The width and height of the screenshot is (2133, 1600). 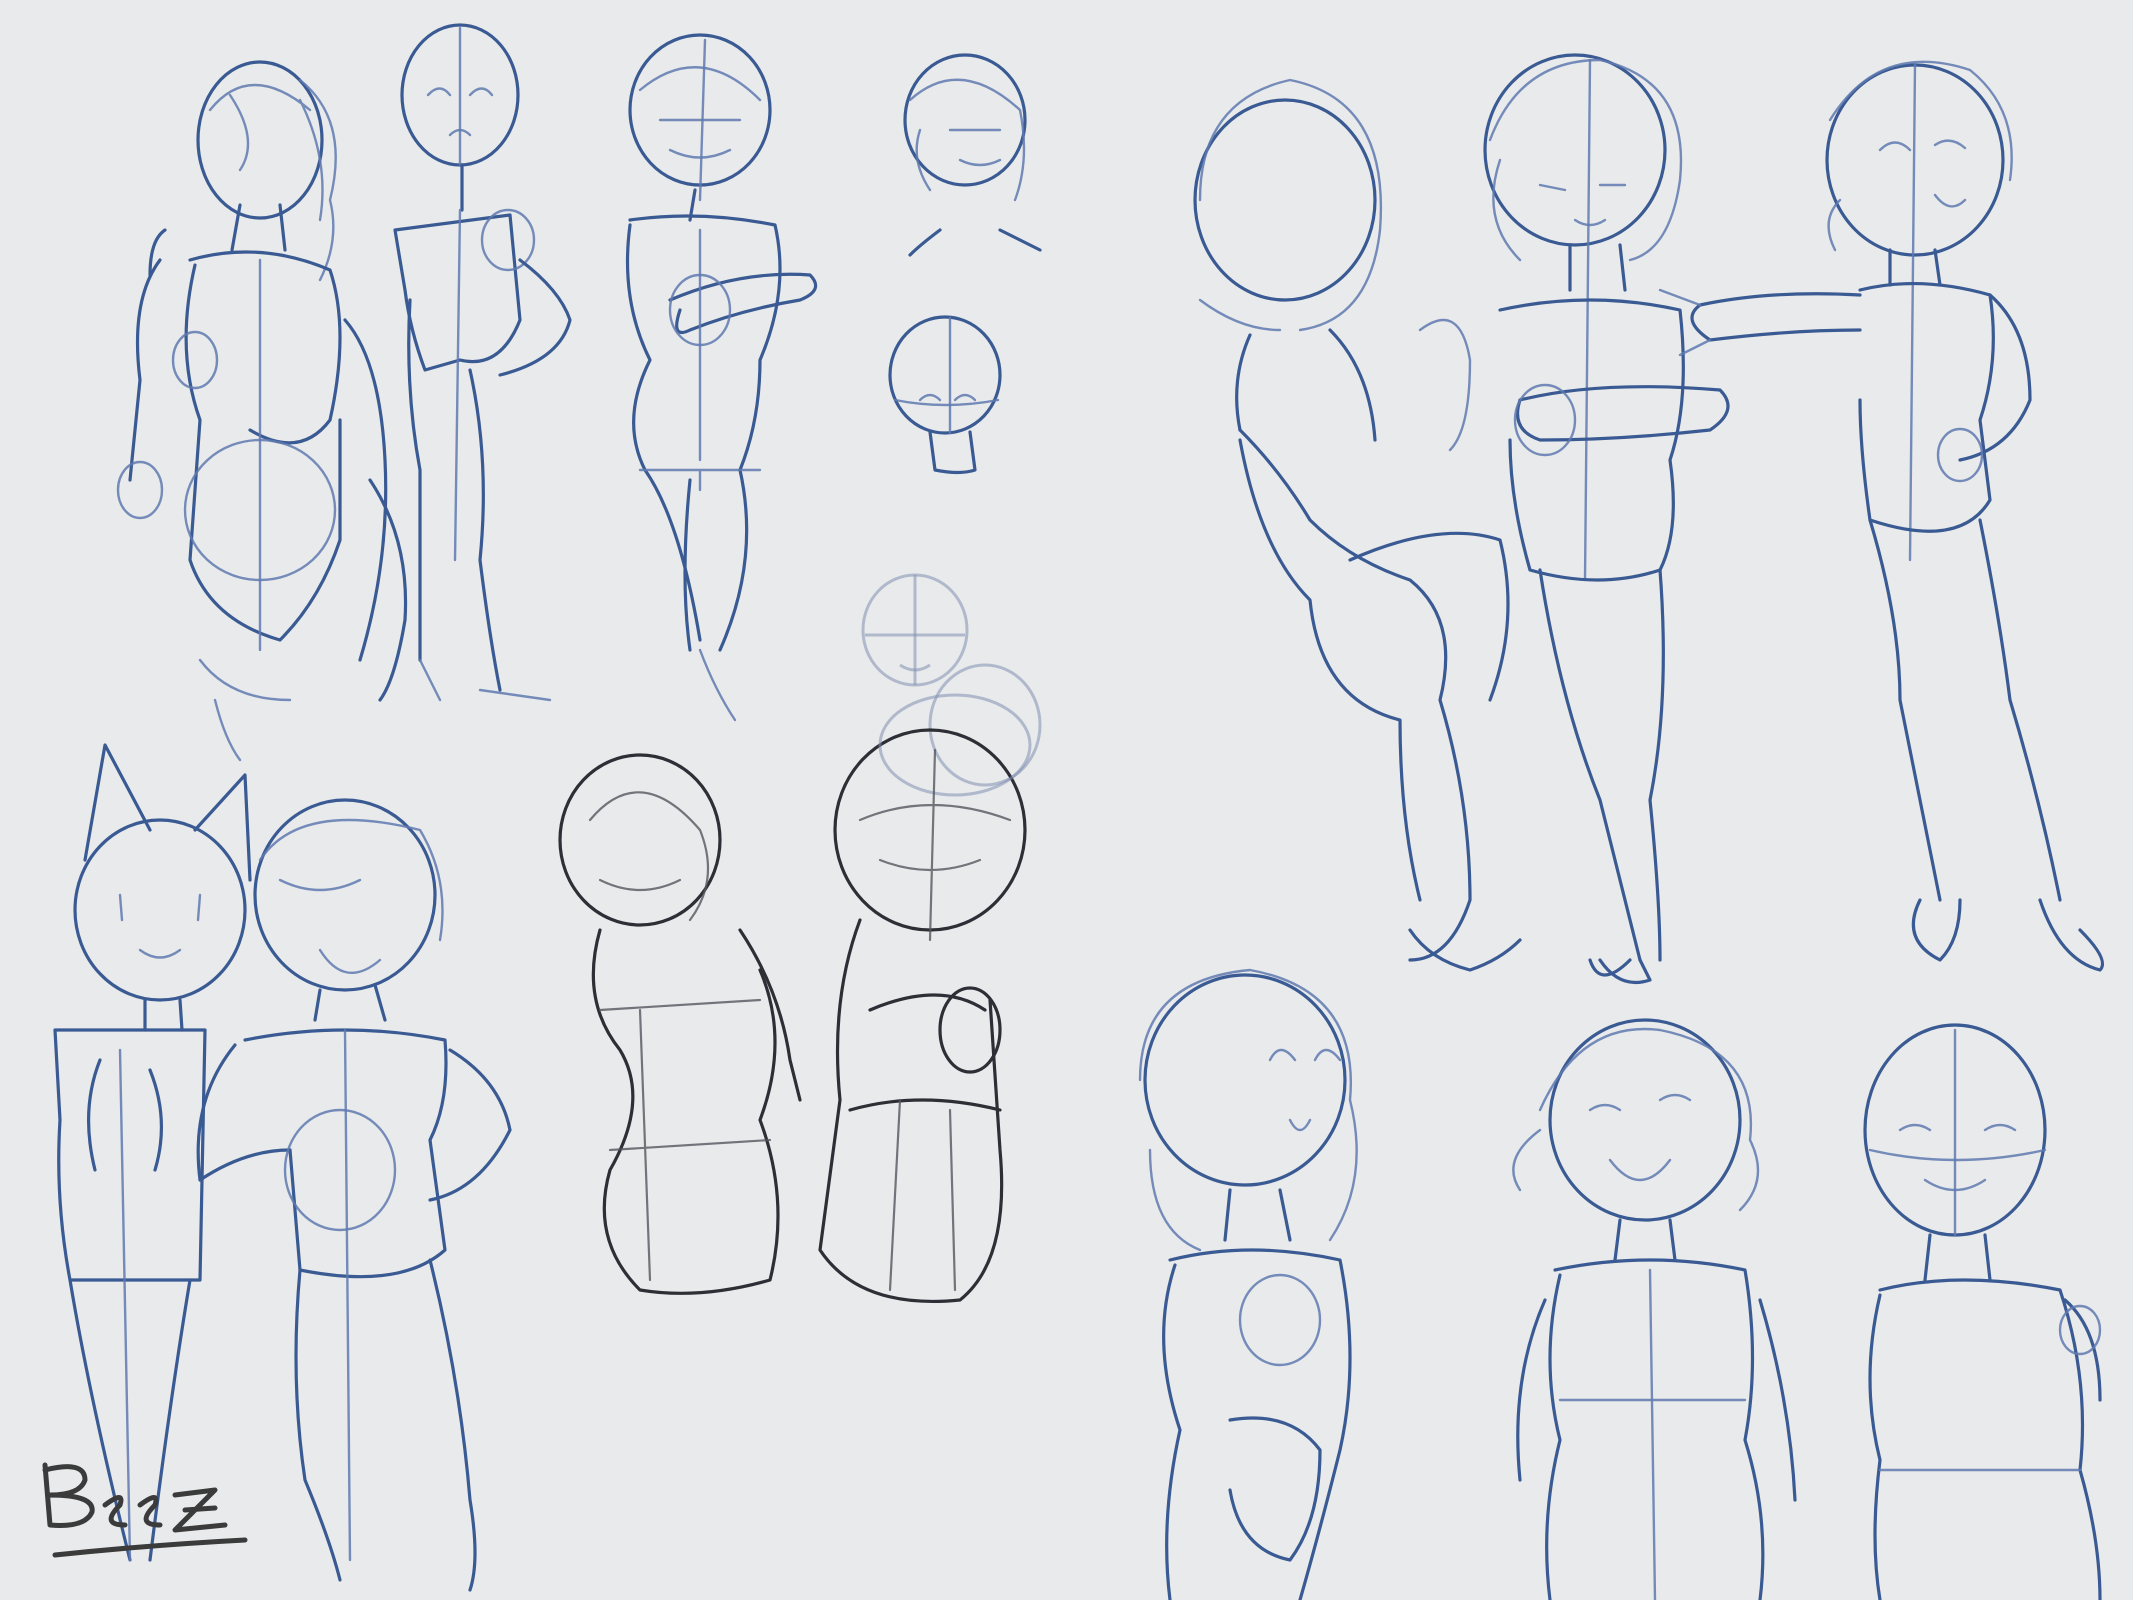 I want to click on figure-sketch-hand-on-hip, so click(x=482, y=362).